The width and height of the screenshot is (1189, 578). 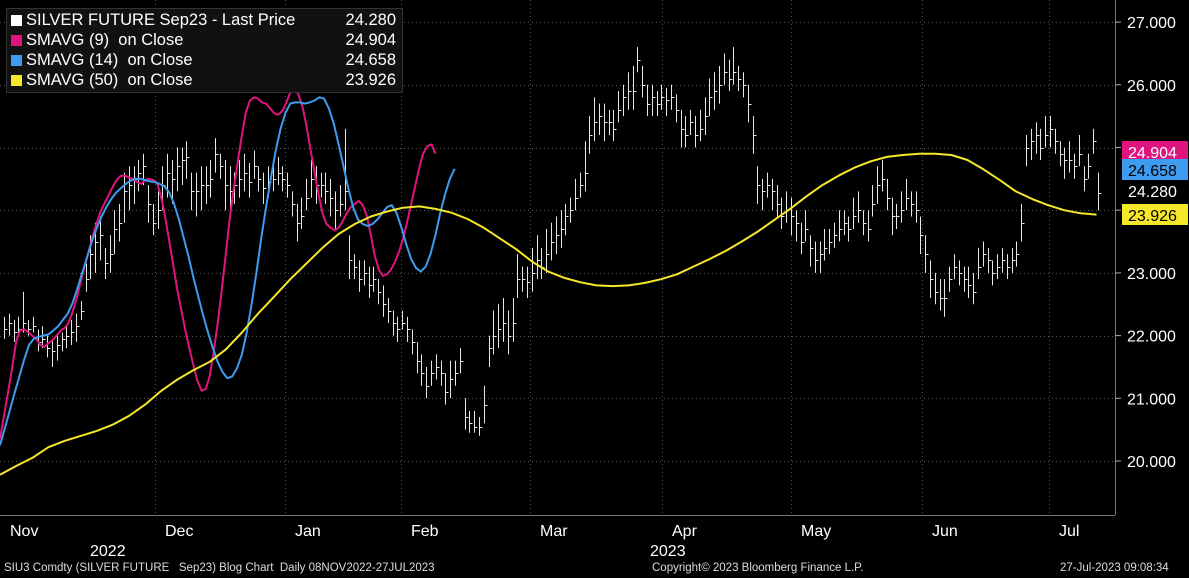 I want to click on footer-timestamp: 27-Jul-2023 09:08:34, so click(x=1114, y=568).